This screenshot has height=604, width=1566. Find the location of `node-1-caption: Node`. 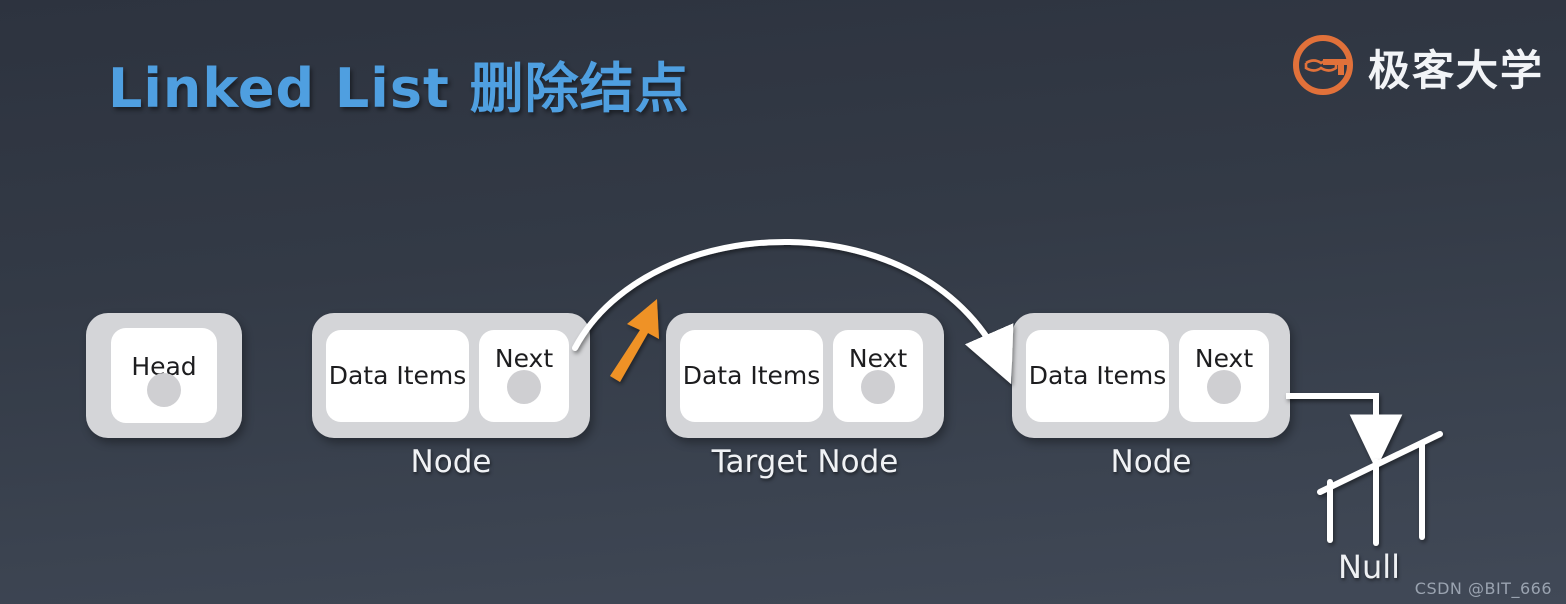

node-1-caption: Node is located at coordinates (451, 462).